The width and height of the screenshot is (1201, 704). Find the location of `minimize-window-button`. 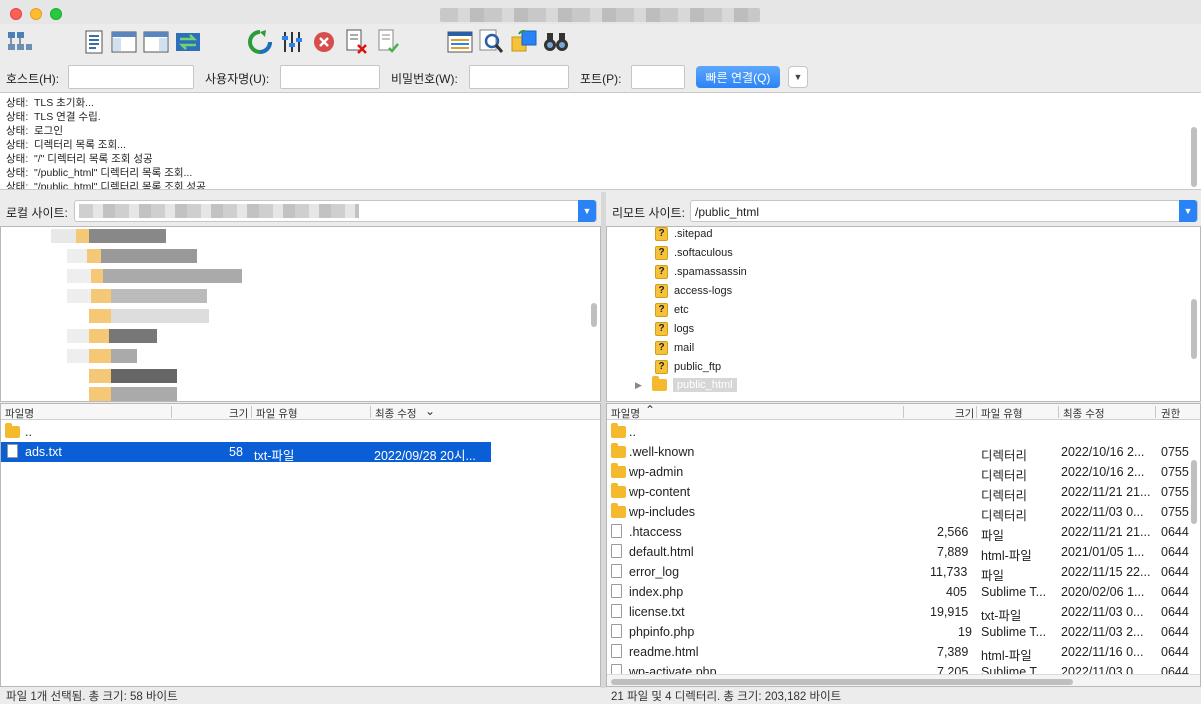

minimize-window-button is located at coordinates (36, 14).